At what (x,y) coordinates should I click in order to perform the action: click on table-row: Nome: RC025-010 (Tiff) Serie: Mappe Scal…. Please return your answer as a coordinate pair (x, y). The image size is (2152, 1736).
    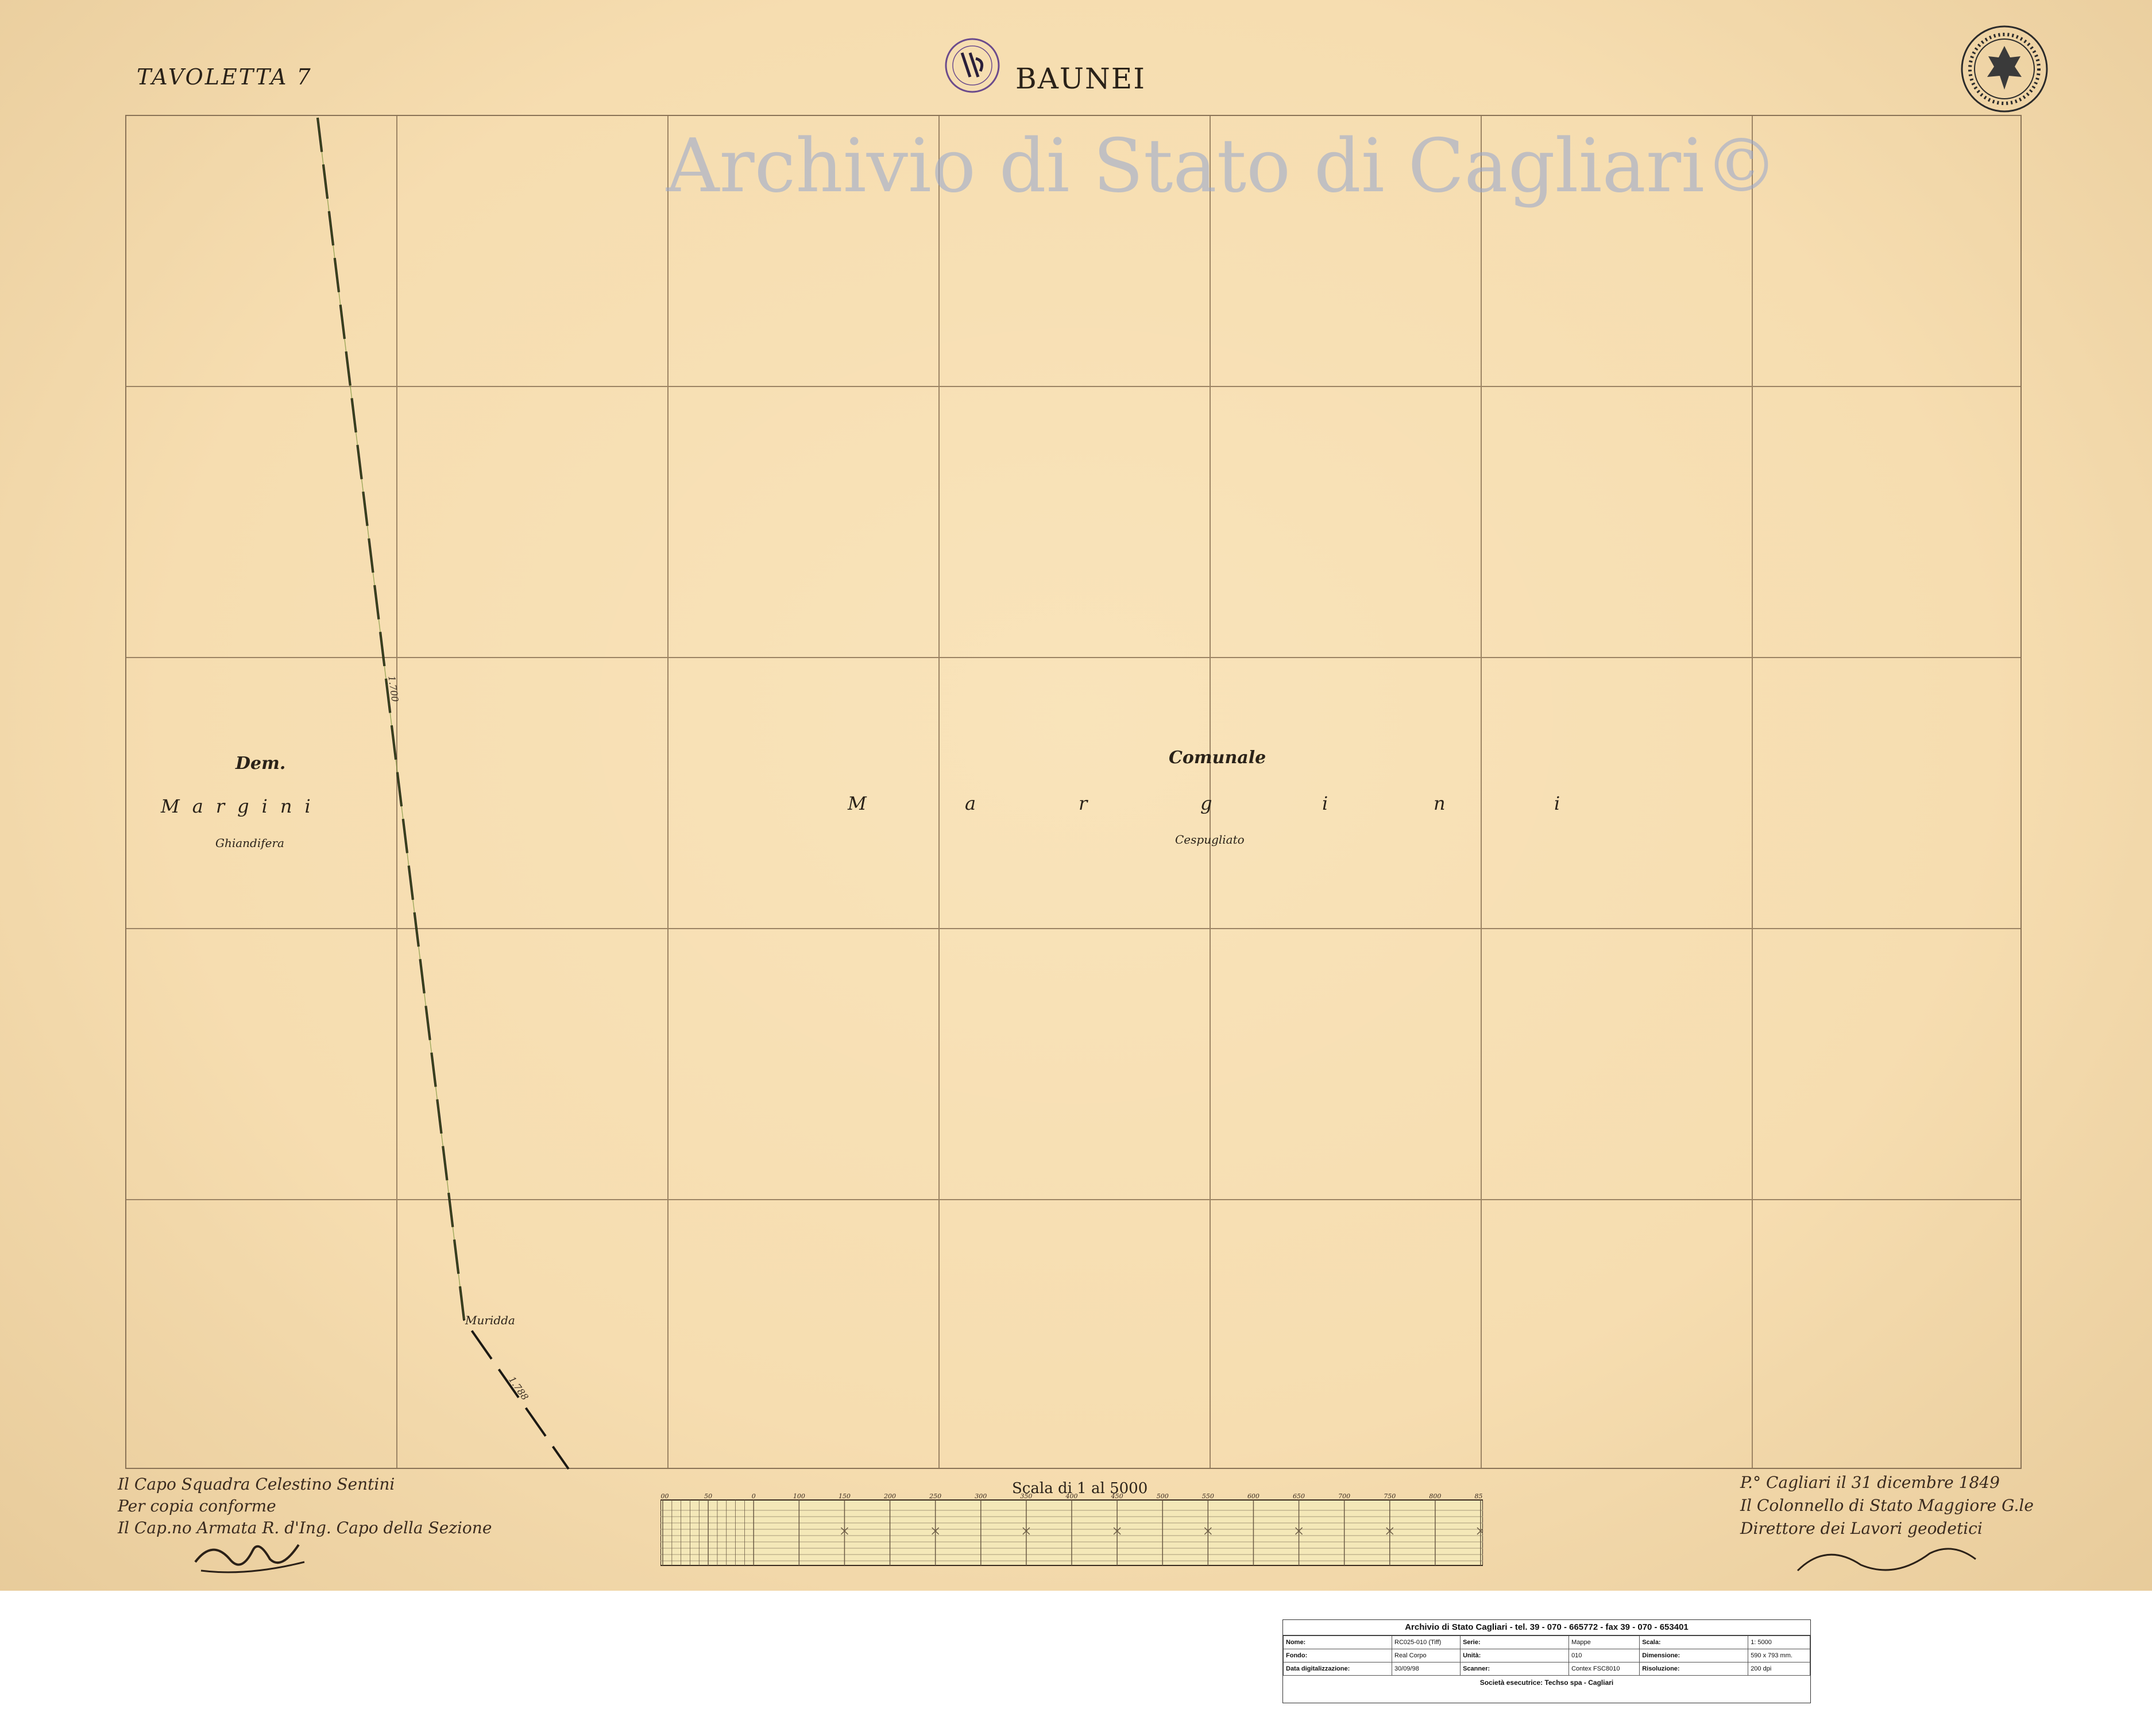
    Looking at the image, I should click on (1546, 1642).